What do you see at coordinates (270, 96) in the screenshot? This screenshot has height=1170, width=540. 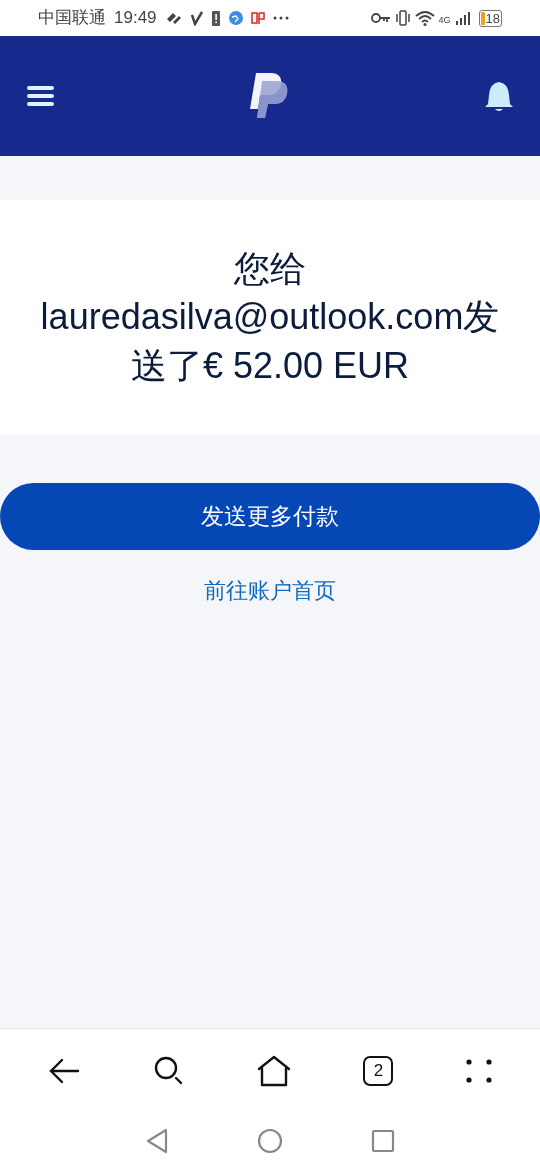 I see `logo-icon` at bounding box center [270, 96].